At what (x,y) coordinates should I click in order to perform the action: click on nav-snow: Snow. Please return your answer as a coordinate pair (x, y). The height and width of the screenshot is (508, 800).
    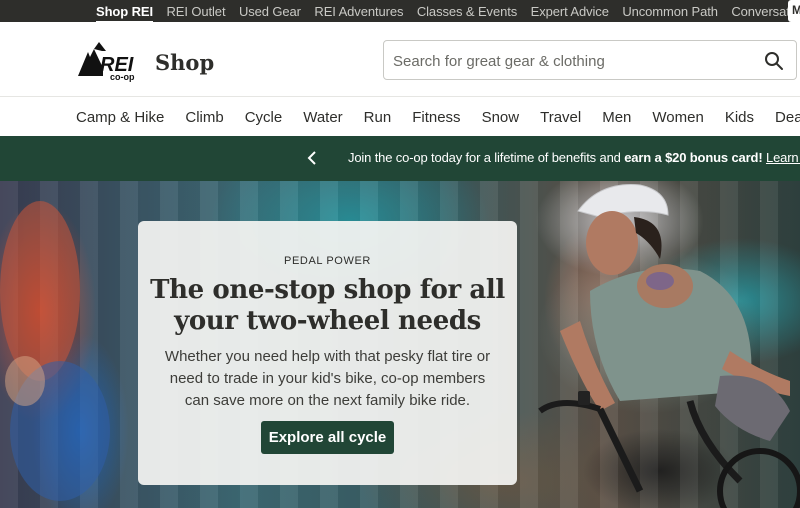
    Looking at the image, I should click on (501, 117).